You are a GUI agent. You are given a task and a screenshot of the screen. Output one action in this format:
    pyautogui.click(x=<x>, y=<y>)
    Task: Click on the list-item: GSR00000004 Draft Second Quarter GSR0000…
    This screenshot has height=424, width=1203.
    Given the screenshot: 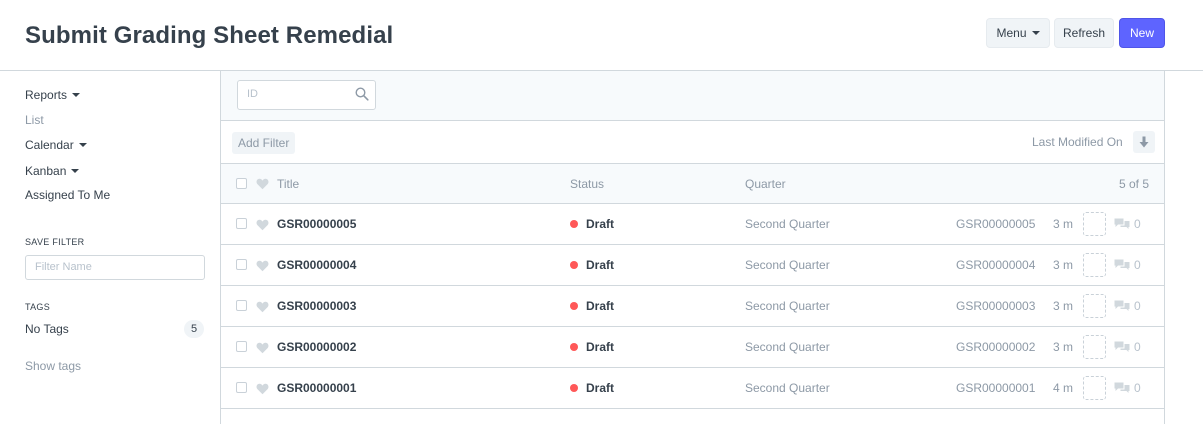 What is the action you would take?
    pyautogui.click(x=692, y=265)
    